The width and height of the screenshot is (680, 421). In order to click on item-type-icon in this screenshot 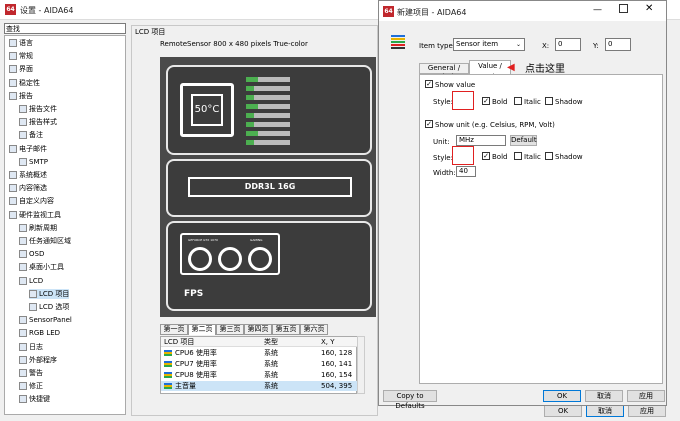, I will do `click(398, 42)`.